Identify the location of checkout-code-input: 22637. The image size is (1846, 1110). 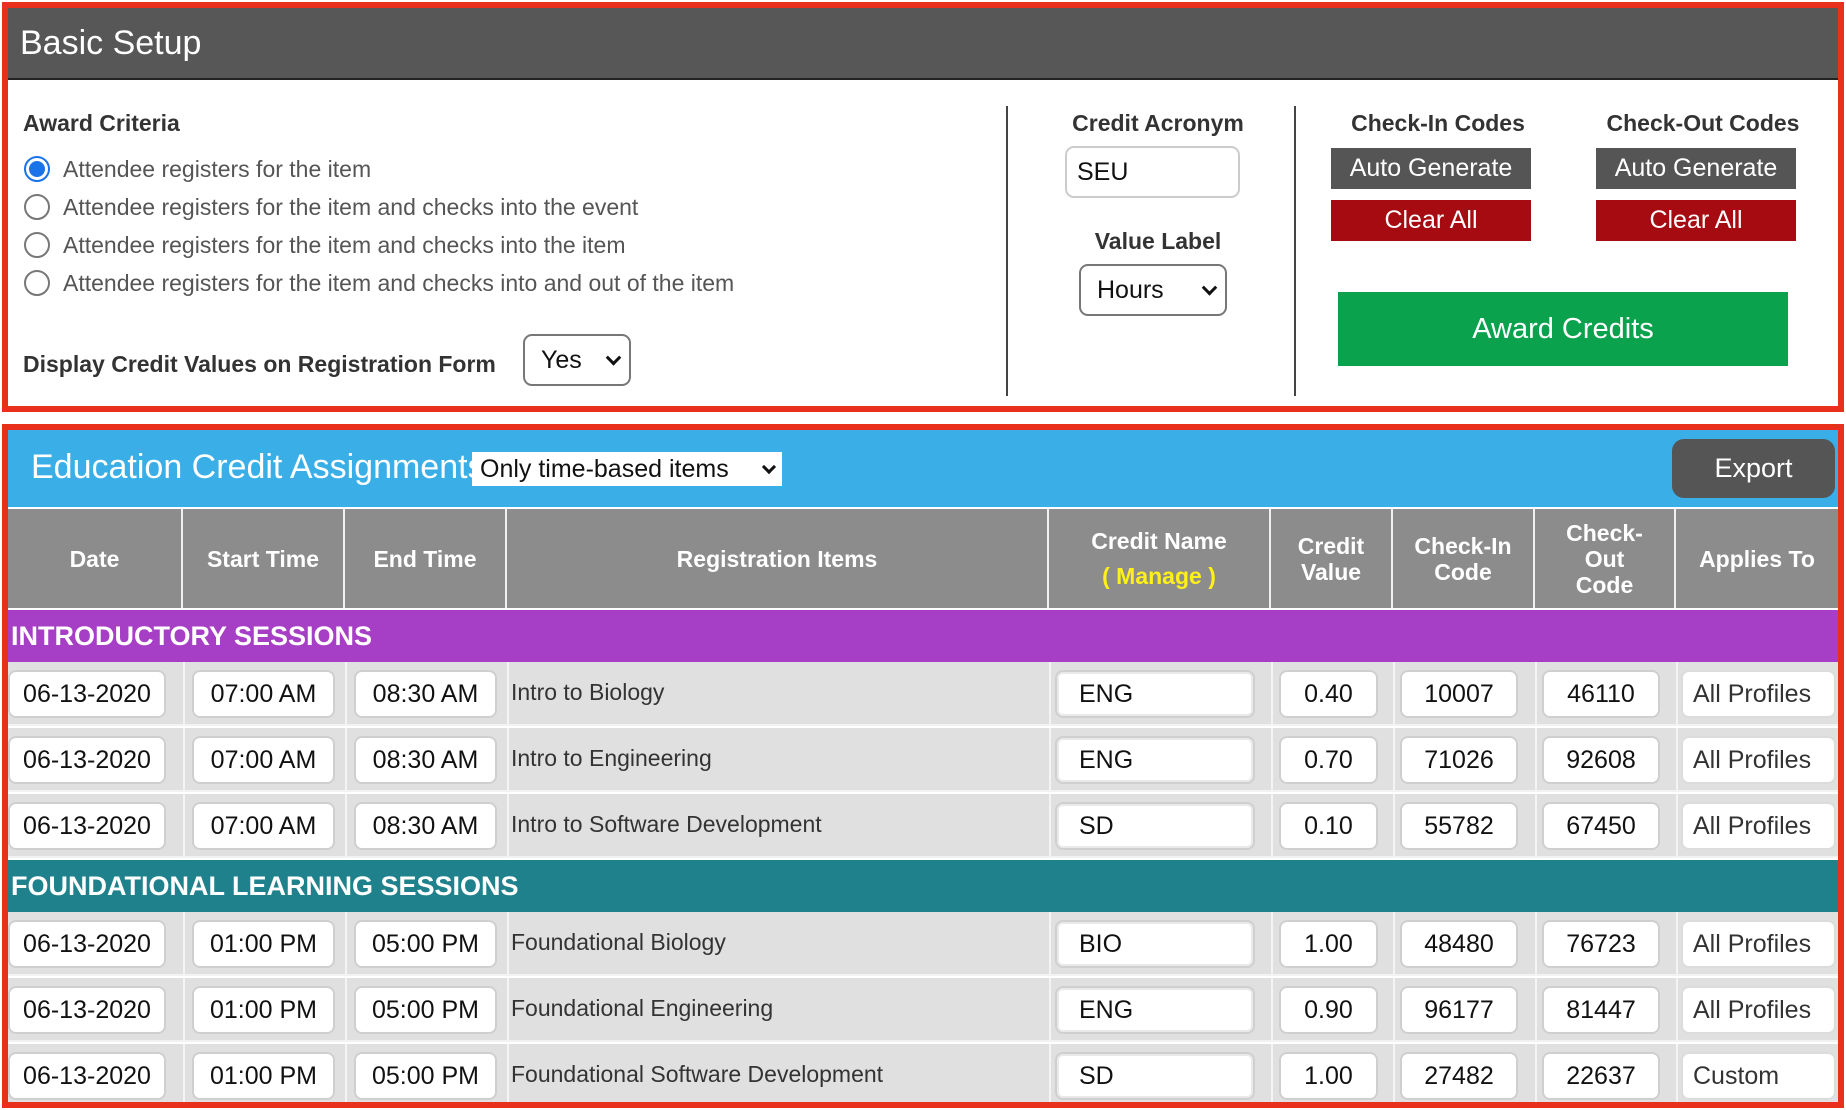
(1601, 1076).